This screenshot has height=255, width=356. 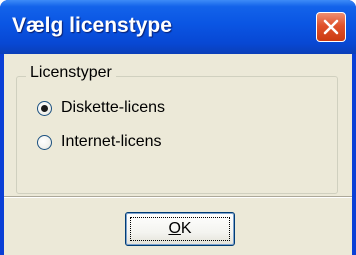 I want to click on radio-button-selected, so click(x=44, y=108).